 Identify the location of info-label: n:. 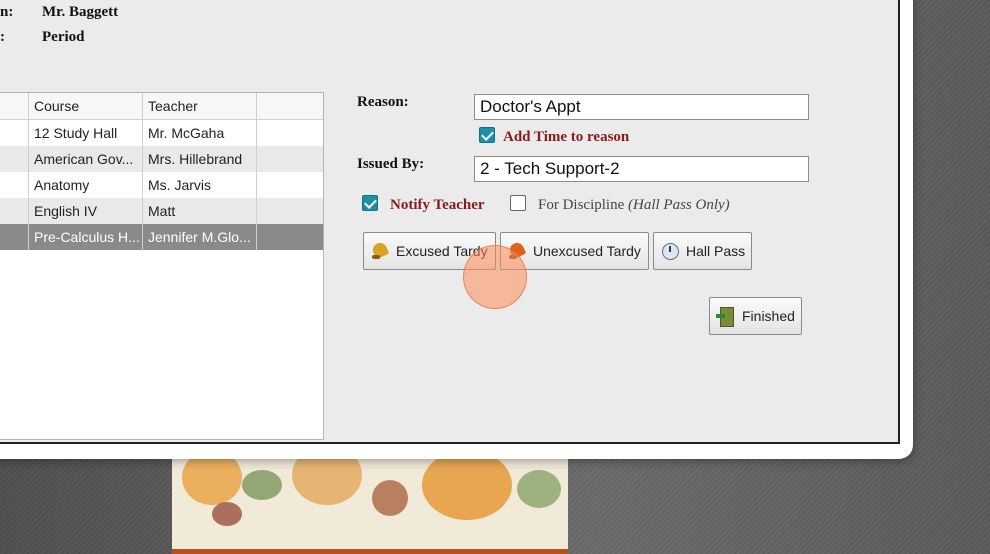
(7, 12).